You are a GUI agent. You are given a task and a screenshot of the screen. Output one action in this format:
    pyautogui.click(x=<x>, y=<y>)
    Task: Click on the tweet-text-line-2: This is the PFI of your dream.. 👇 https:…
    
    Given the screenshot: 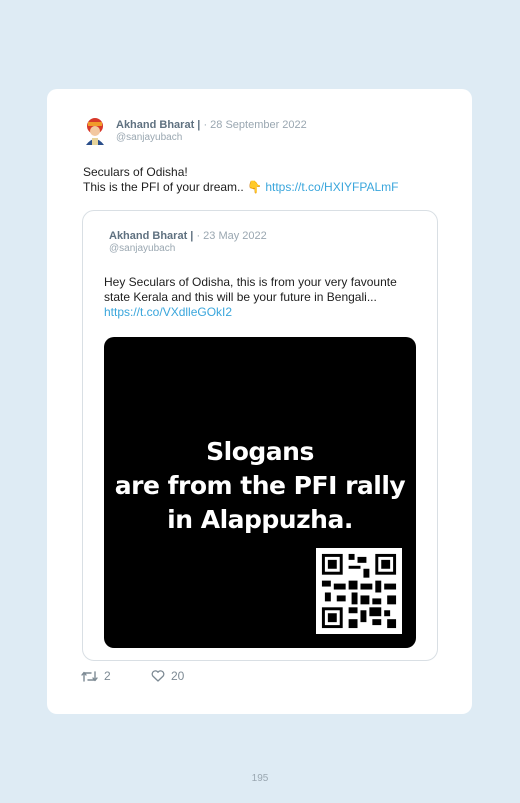 What is the action you would take?
    pyautogui.click(x=241, y=187)
    